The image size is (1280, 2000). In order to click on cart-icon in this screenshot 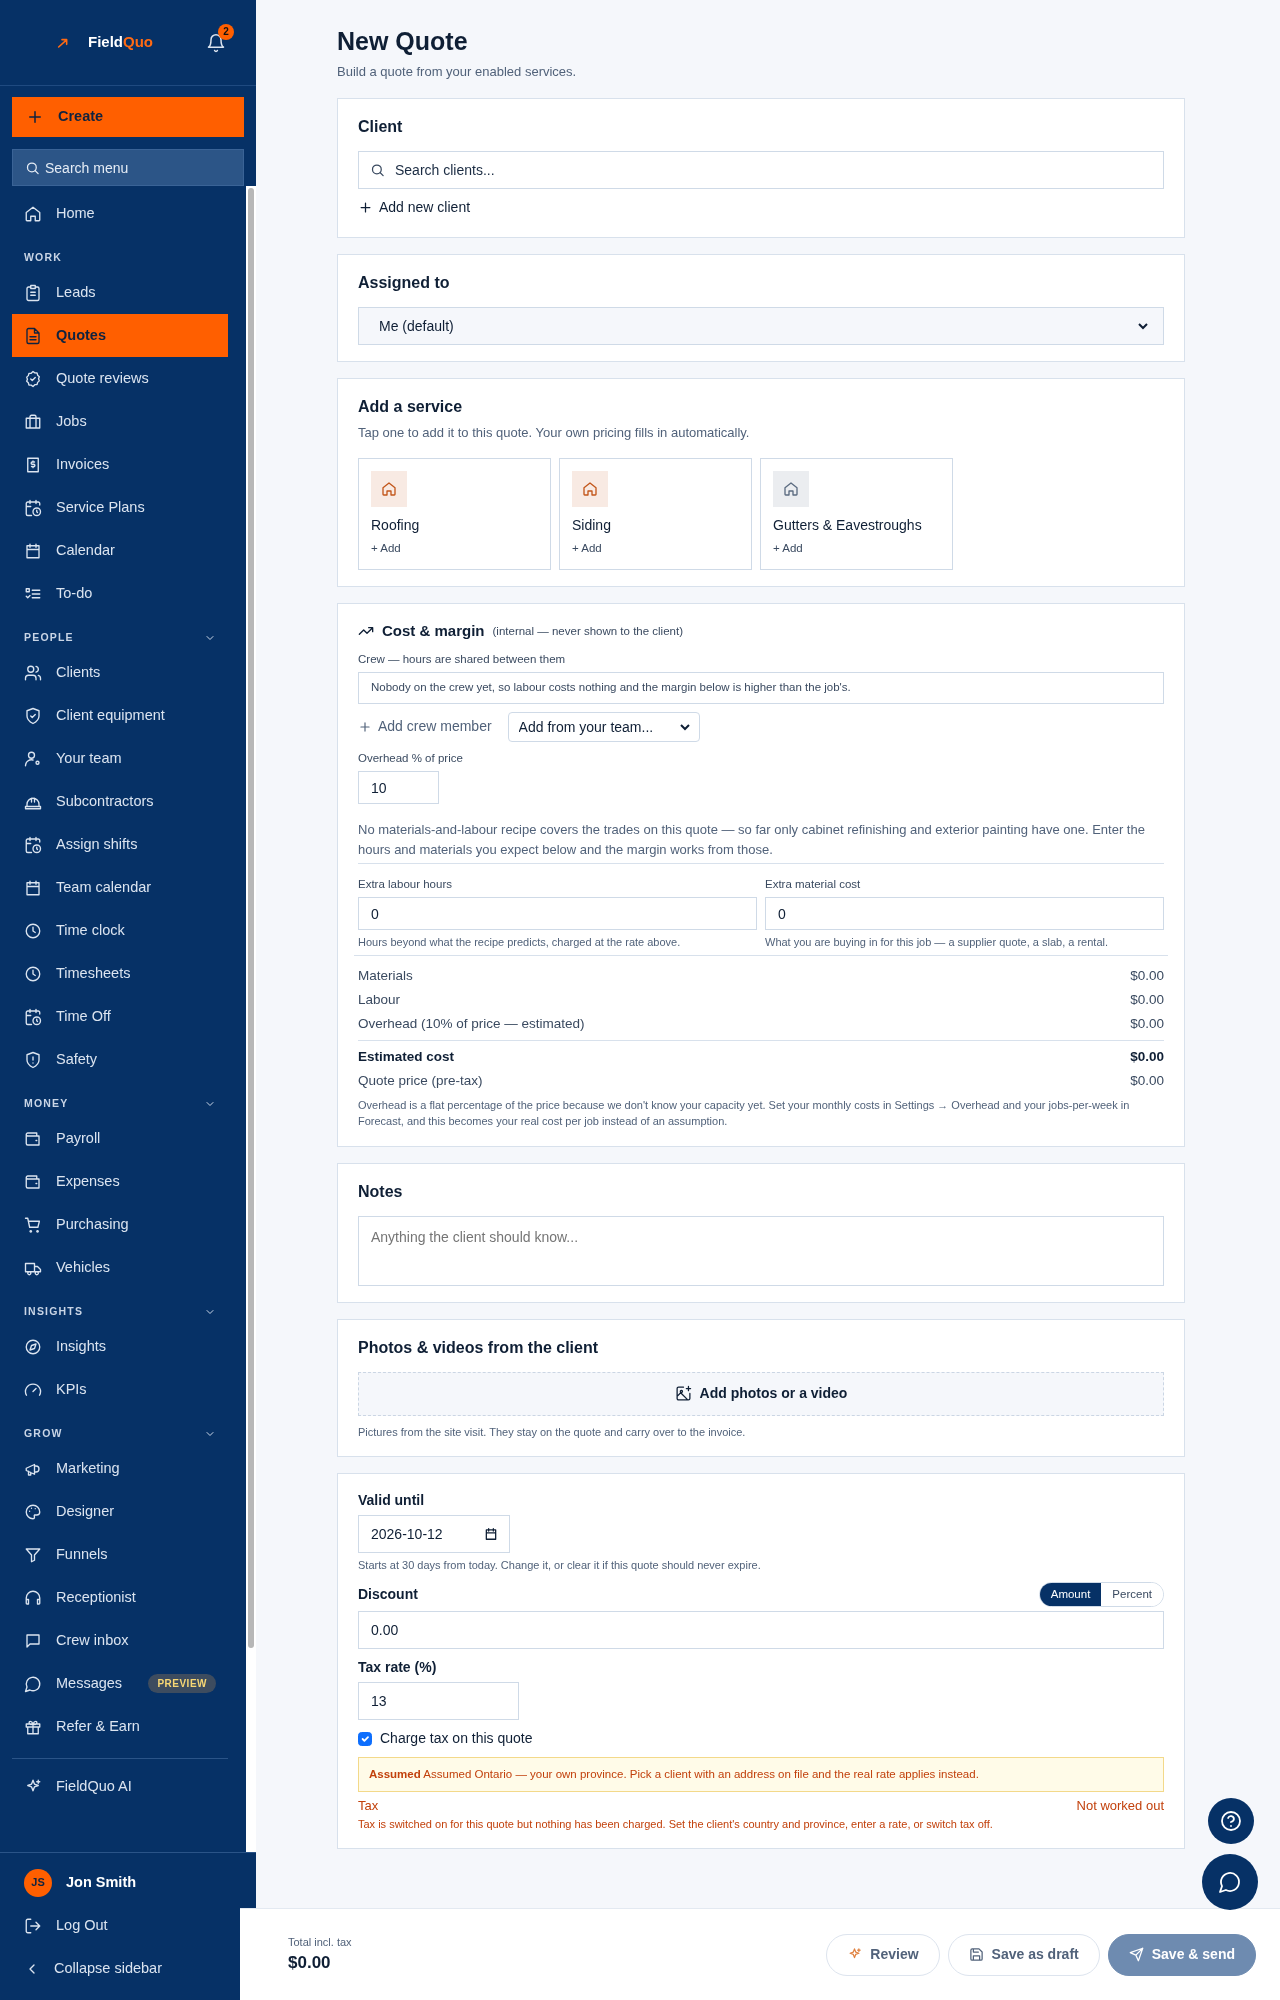, I will do `click(33, 1224)`.